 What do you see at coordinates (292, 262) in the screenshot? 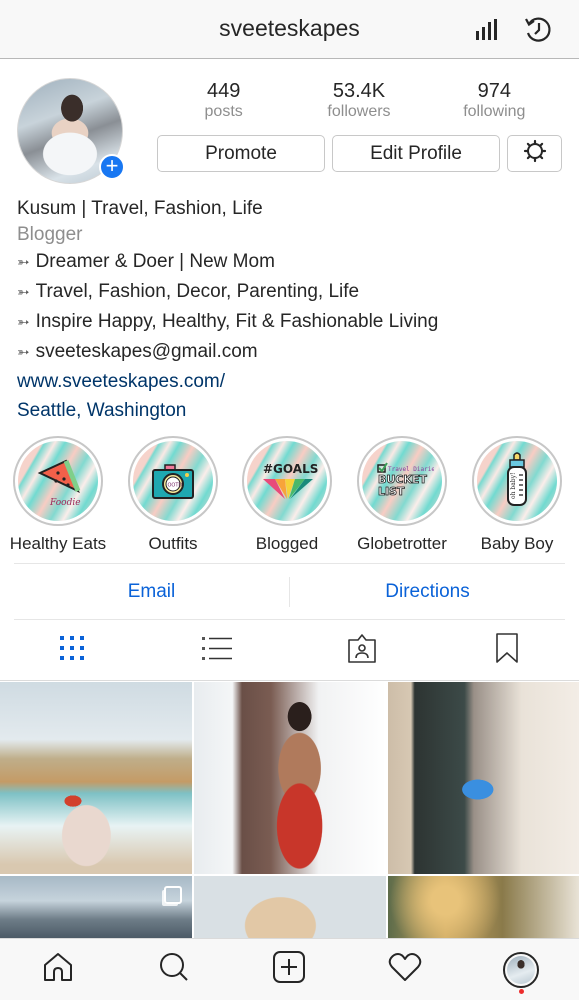
I see `bio-line: ➳ Dreamer & Doer | New Mom` at bounding box center [292, 262].